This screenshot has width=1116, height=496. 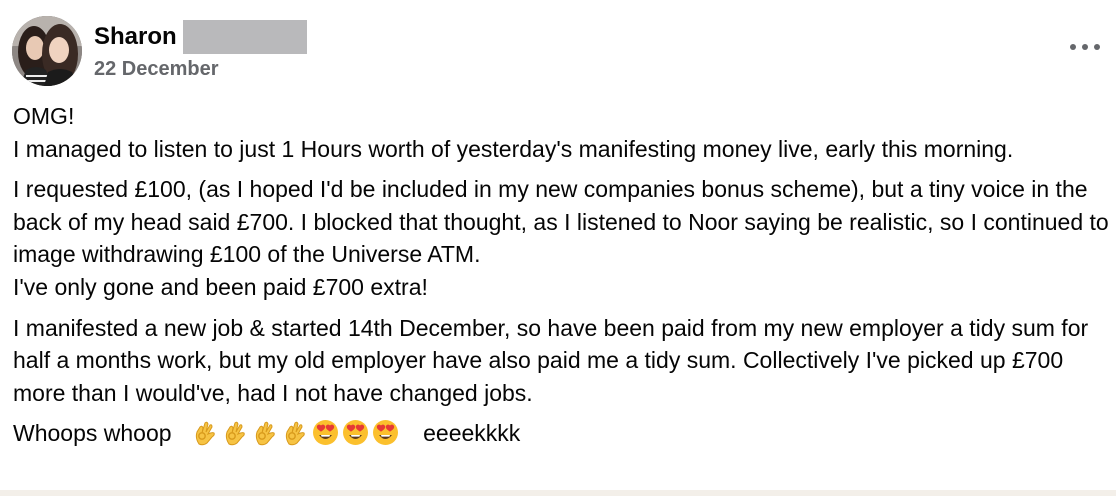 What do you see at coordinates (472, 433) in the screenshot?
I see `closing-suffix: eeeekkkk` at bounding box center [472, 433].